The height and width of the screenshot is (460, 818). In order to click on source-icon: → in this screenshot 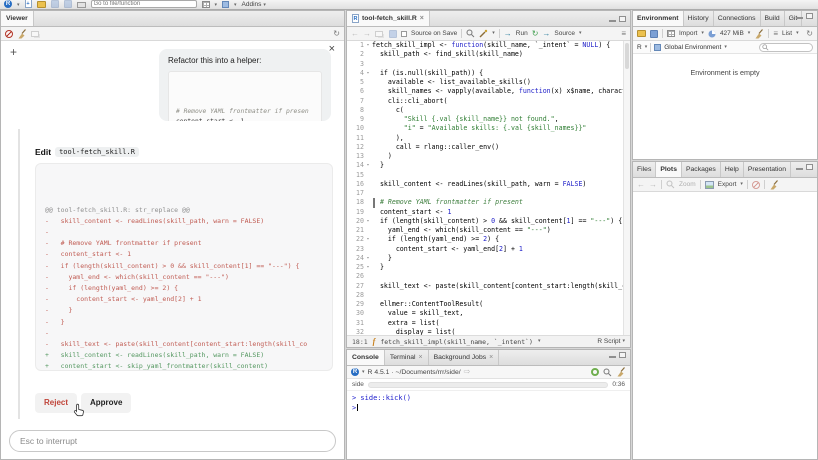, I will do `click(546, 33)`.